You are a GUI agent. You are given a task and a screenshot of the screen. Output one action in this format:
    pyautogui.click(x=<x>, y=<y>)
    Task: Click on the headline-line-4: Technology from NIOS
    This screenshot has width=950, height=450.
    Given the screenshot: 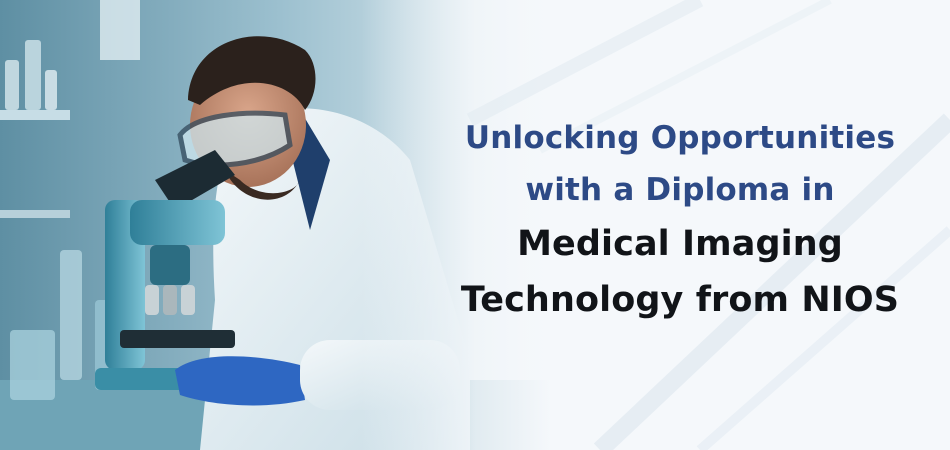 What is the action you would take?
    pyautogui.click(x=680, y=300)
    